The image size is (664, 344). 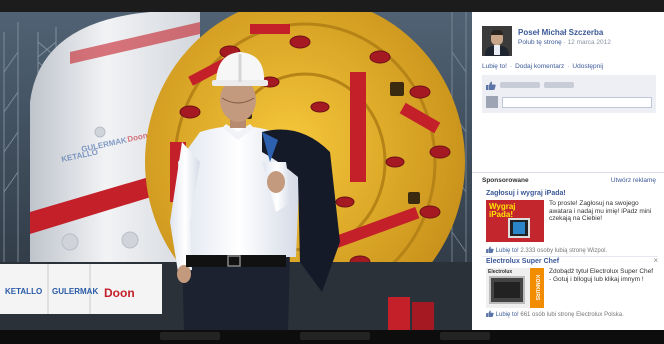 What do you see at coordinates (505, 180) in the screenshot?
I see `sponsored-heading: Sponsorowane` at bounding box center [505, 180].